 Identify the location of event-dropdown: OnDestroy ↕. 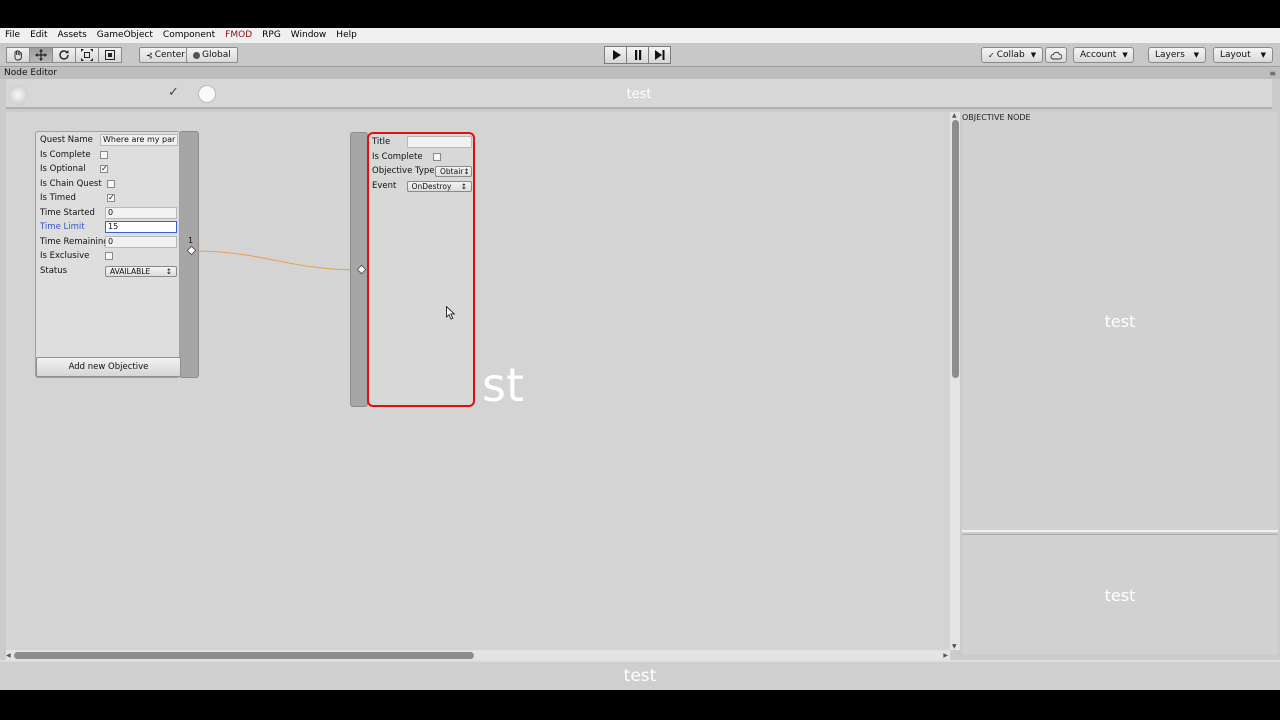
(439, 186).